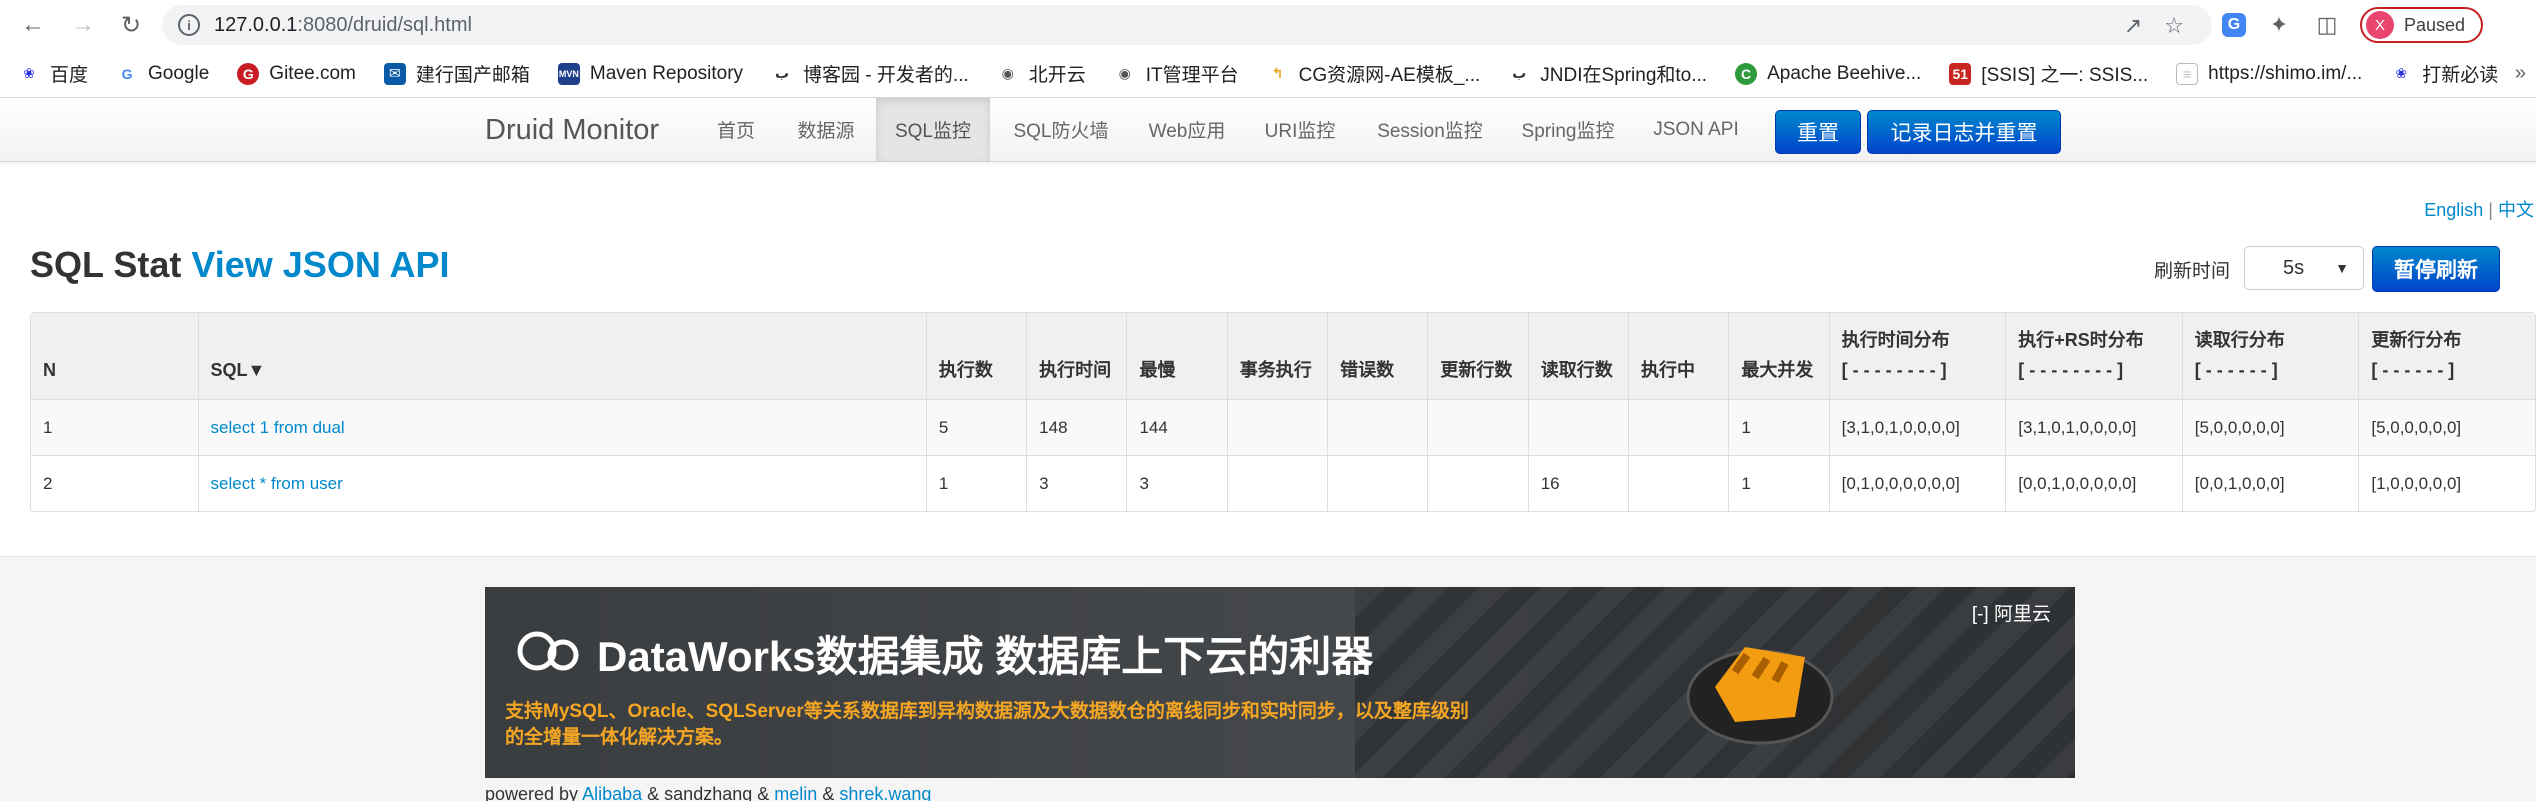 The height and width of the screenshot is (801, 2536). I want to click on sandzhang-text: sandzhang, so click(708, 792).